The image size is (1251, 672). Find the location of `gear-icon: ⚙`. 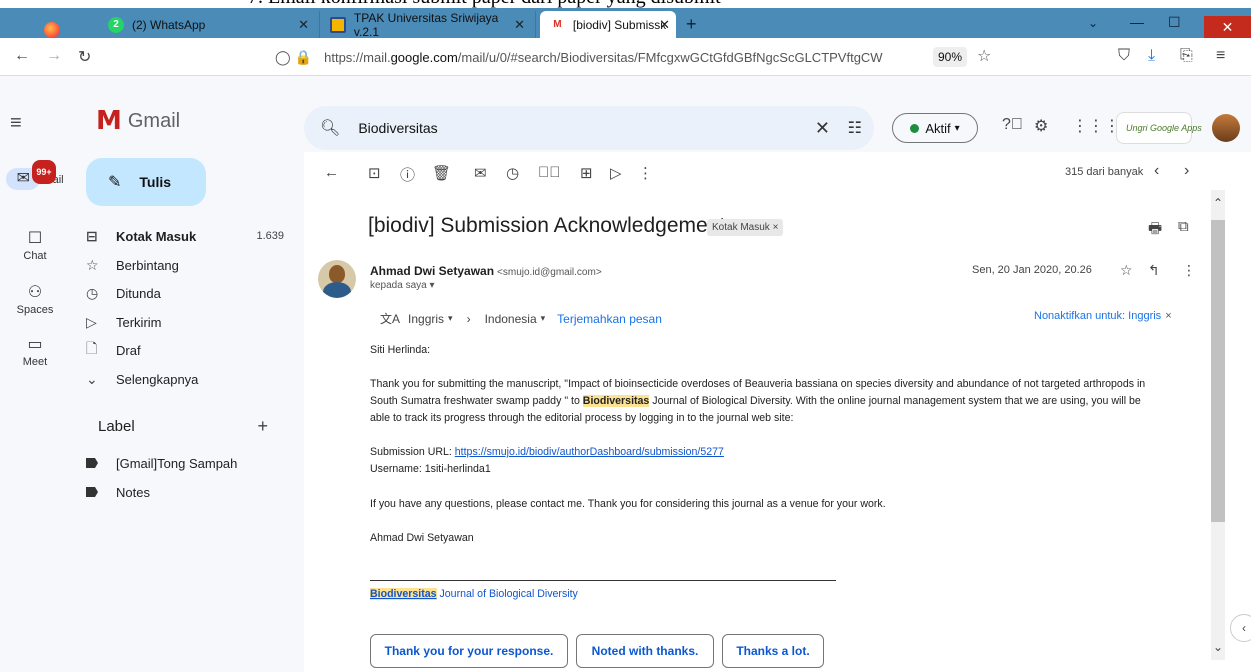

gear-icon: ⚙ is located at coordinates (1041, 126).